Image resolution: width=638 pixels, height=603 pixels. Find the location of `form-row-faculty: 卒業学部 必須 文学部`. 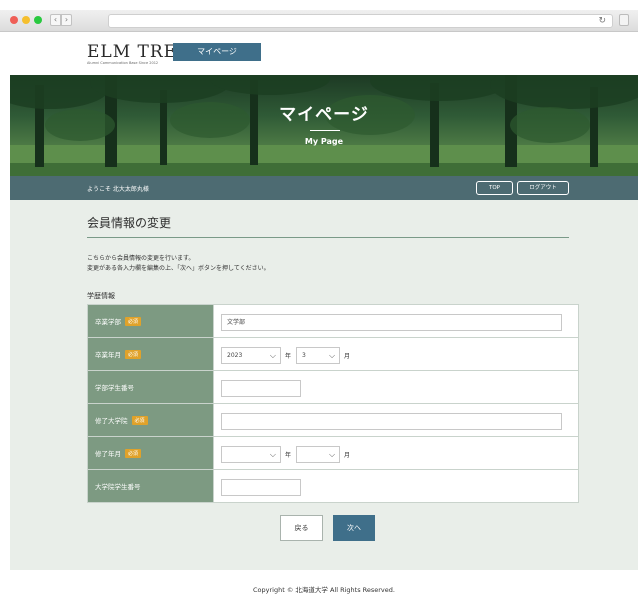

form-row-faculty: 卒業学部 必須 文学部 is located at coordinates (333, 321).